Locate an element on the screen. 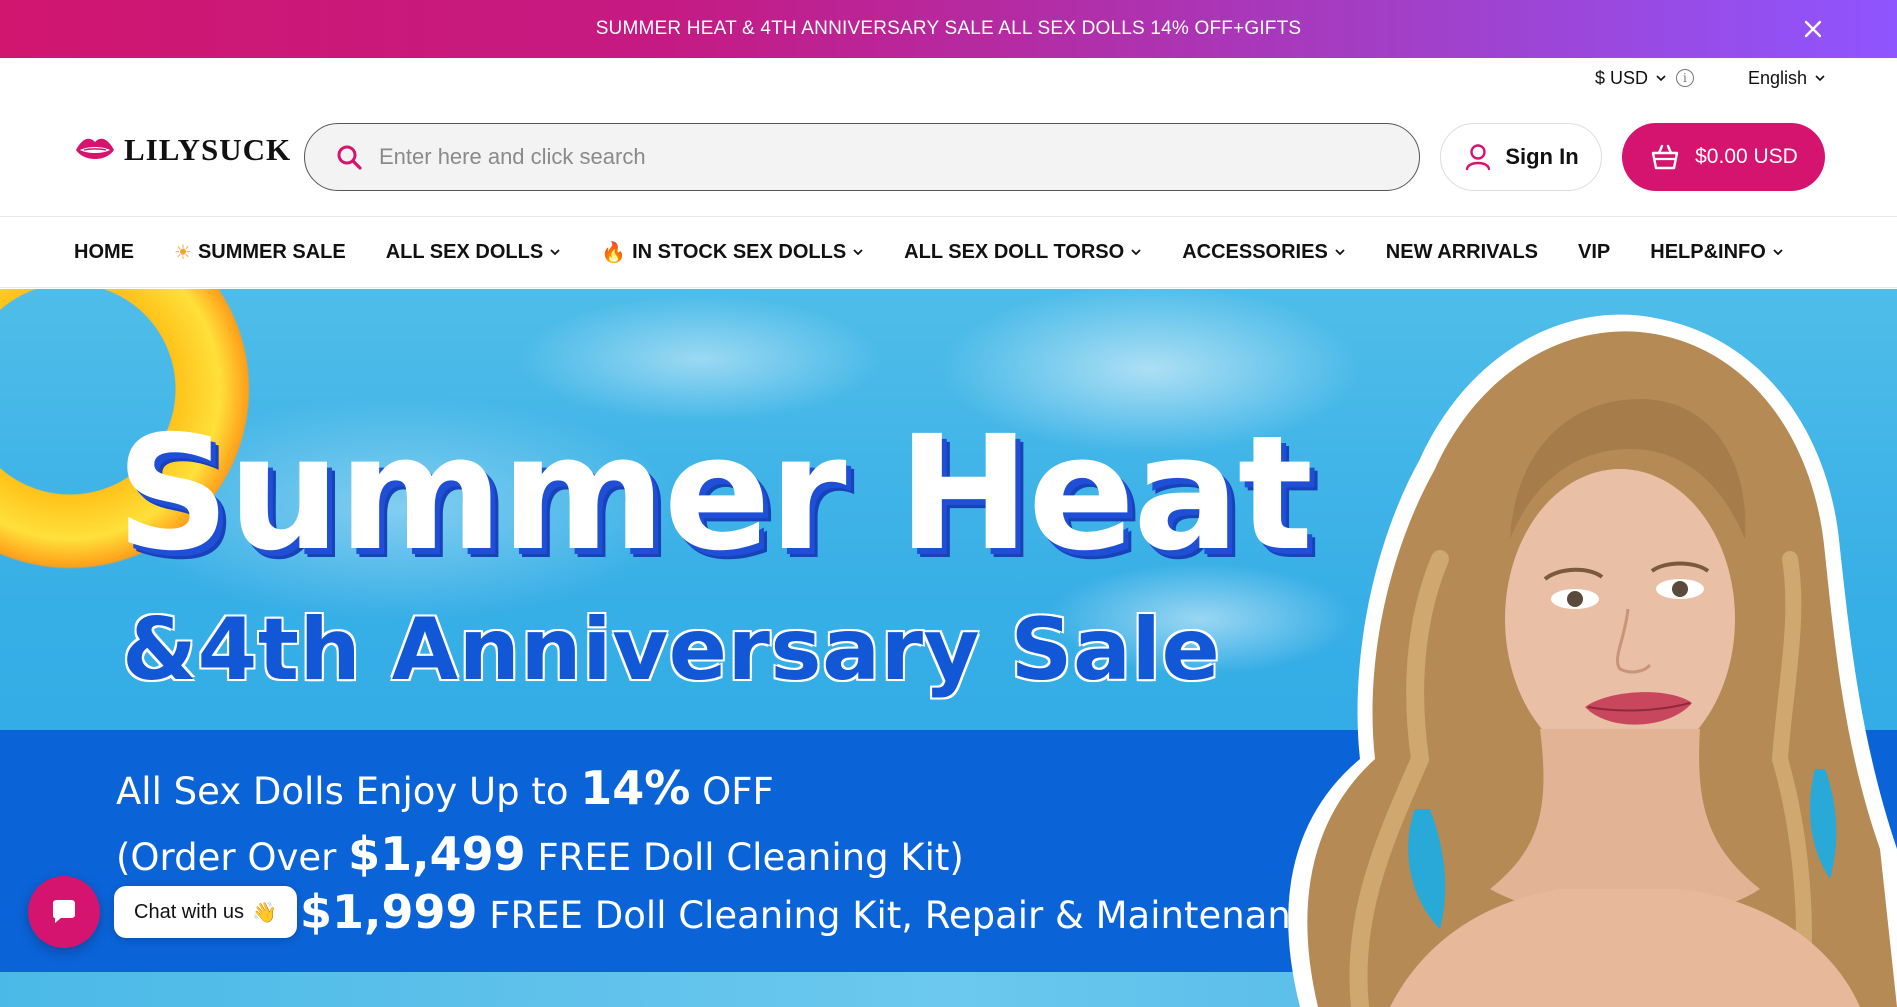 The width and height of the screenshot is (1897, 1007). hero-headline: Summer Heat is located at coordinates (714, 494).